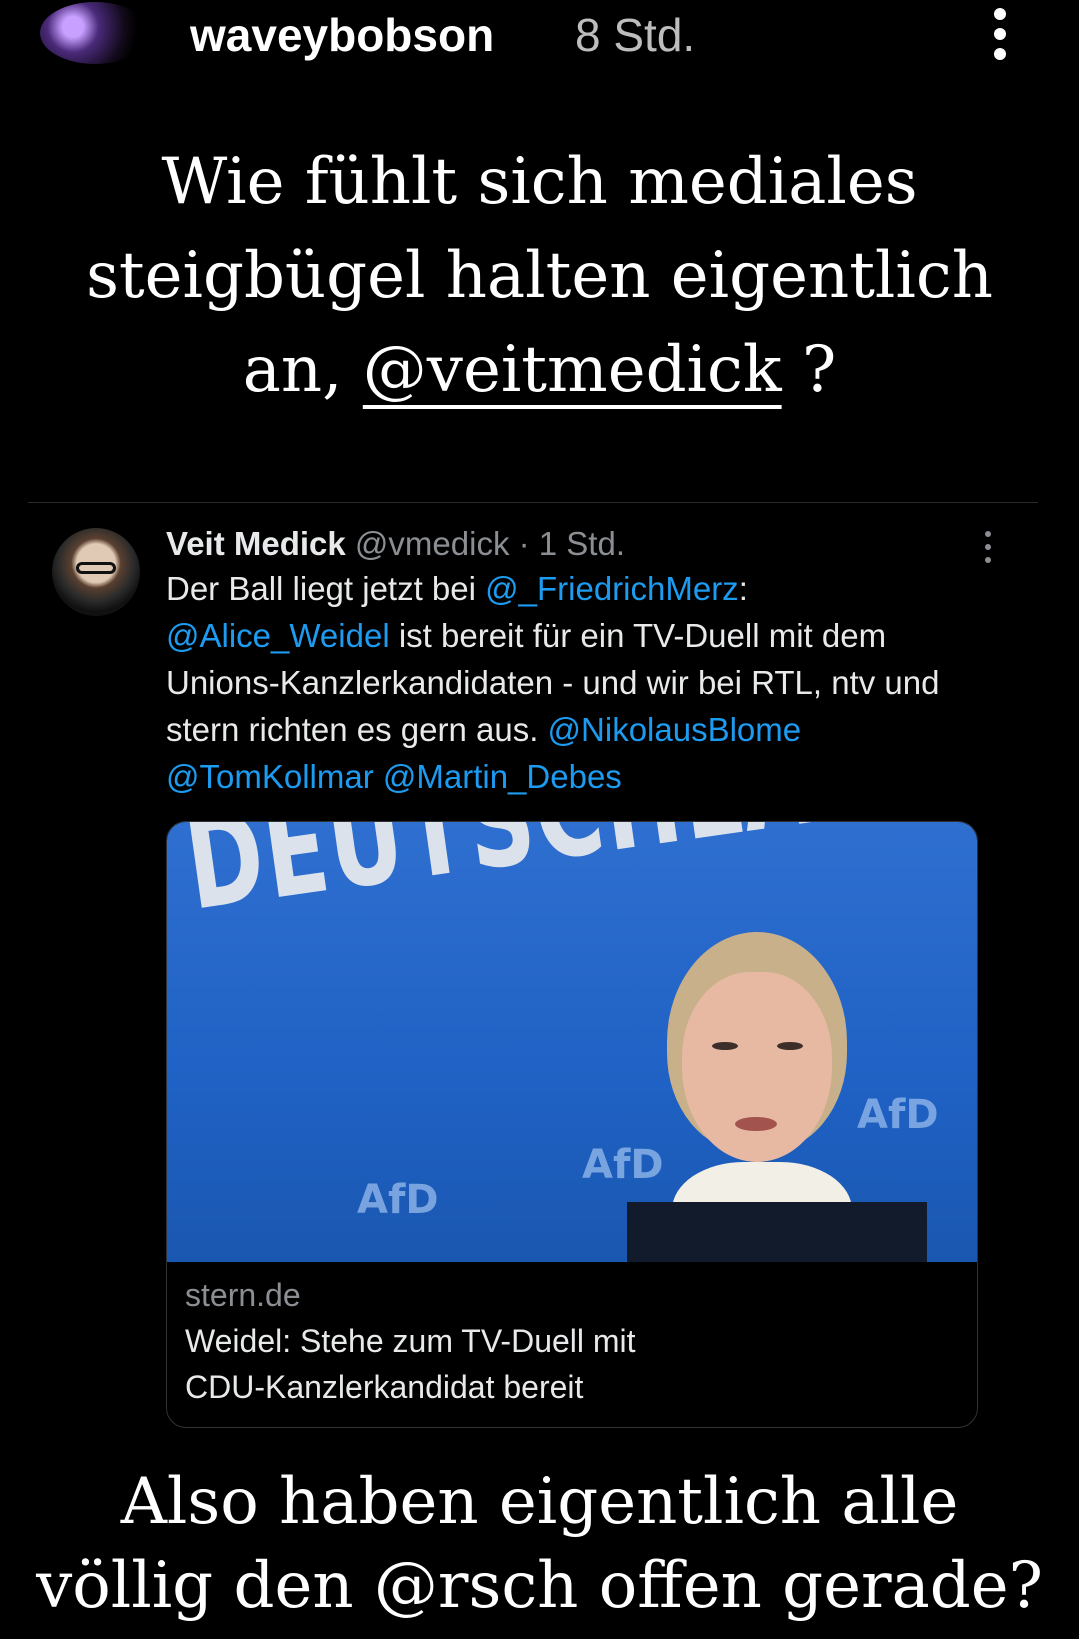  Describe the element at coordinates (410, 1341) in the screenshot. I see `link-title-line-1: Weidel: Stehe zum TV-Duell mit` at that location.